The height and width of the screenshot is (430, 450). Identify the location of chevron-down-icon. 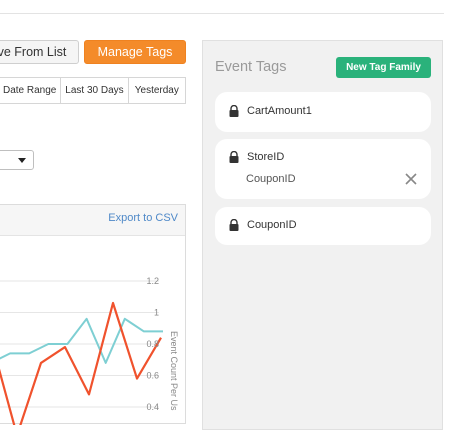
(22, 160).